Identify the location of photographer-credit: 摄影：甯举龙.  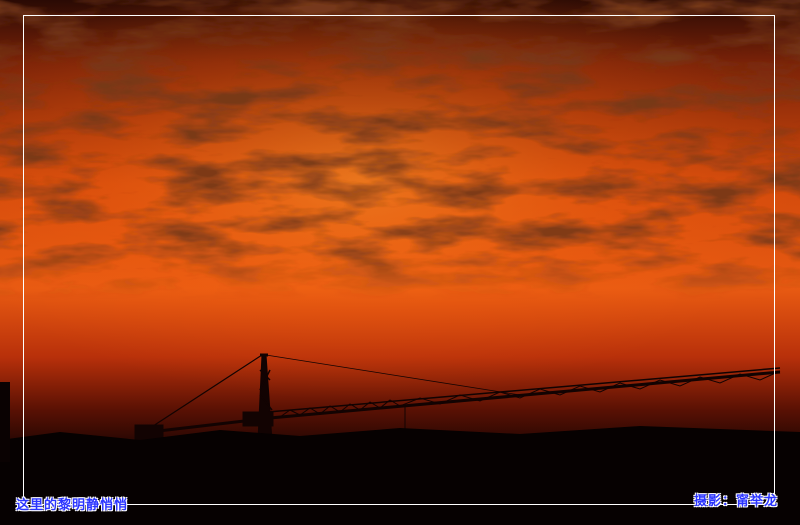
(735, 501).